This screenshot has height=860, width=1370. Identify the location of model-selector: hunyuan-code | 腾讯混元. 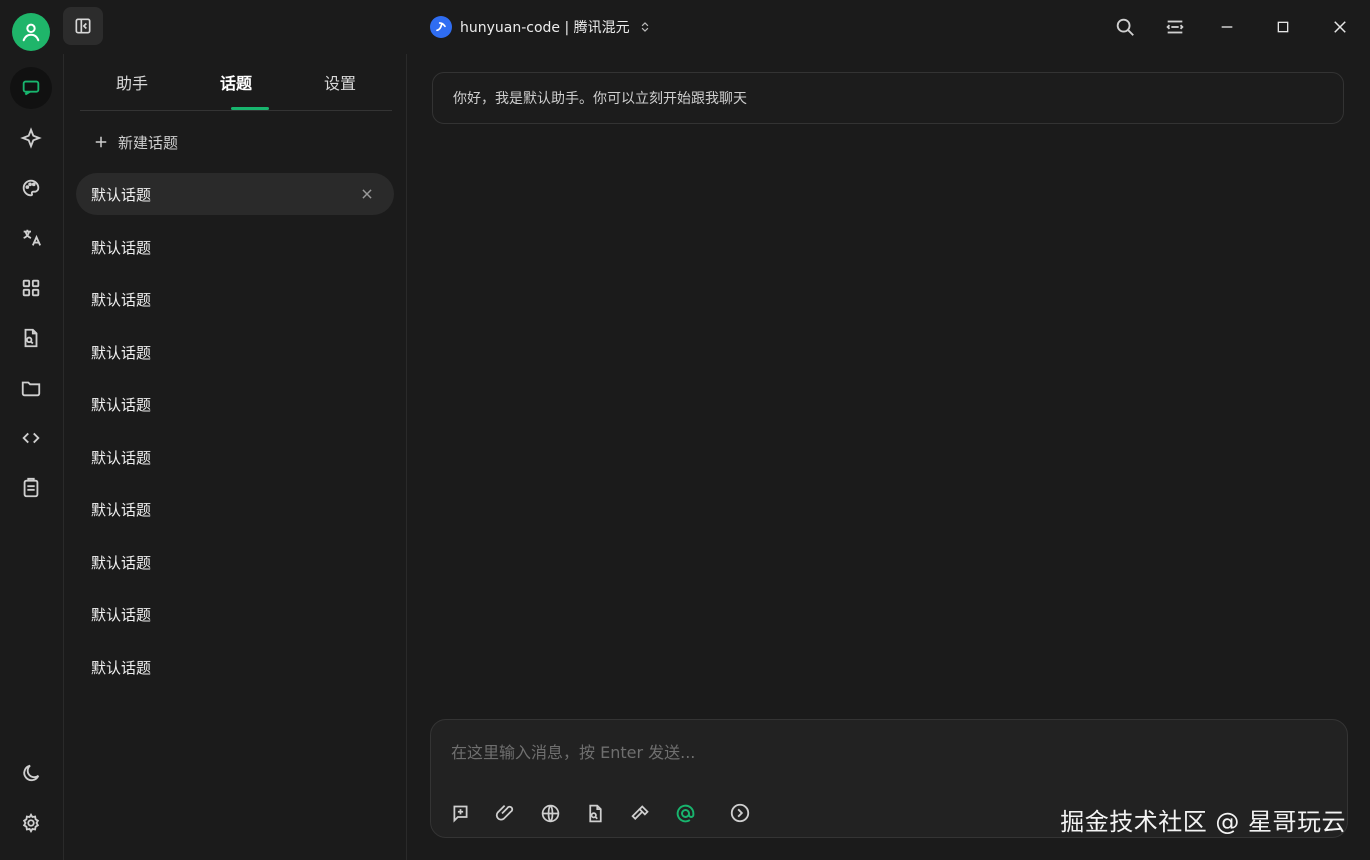
(541, 27).